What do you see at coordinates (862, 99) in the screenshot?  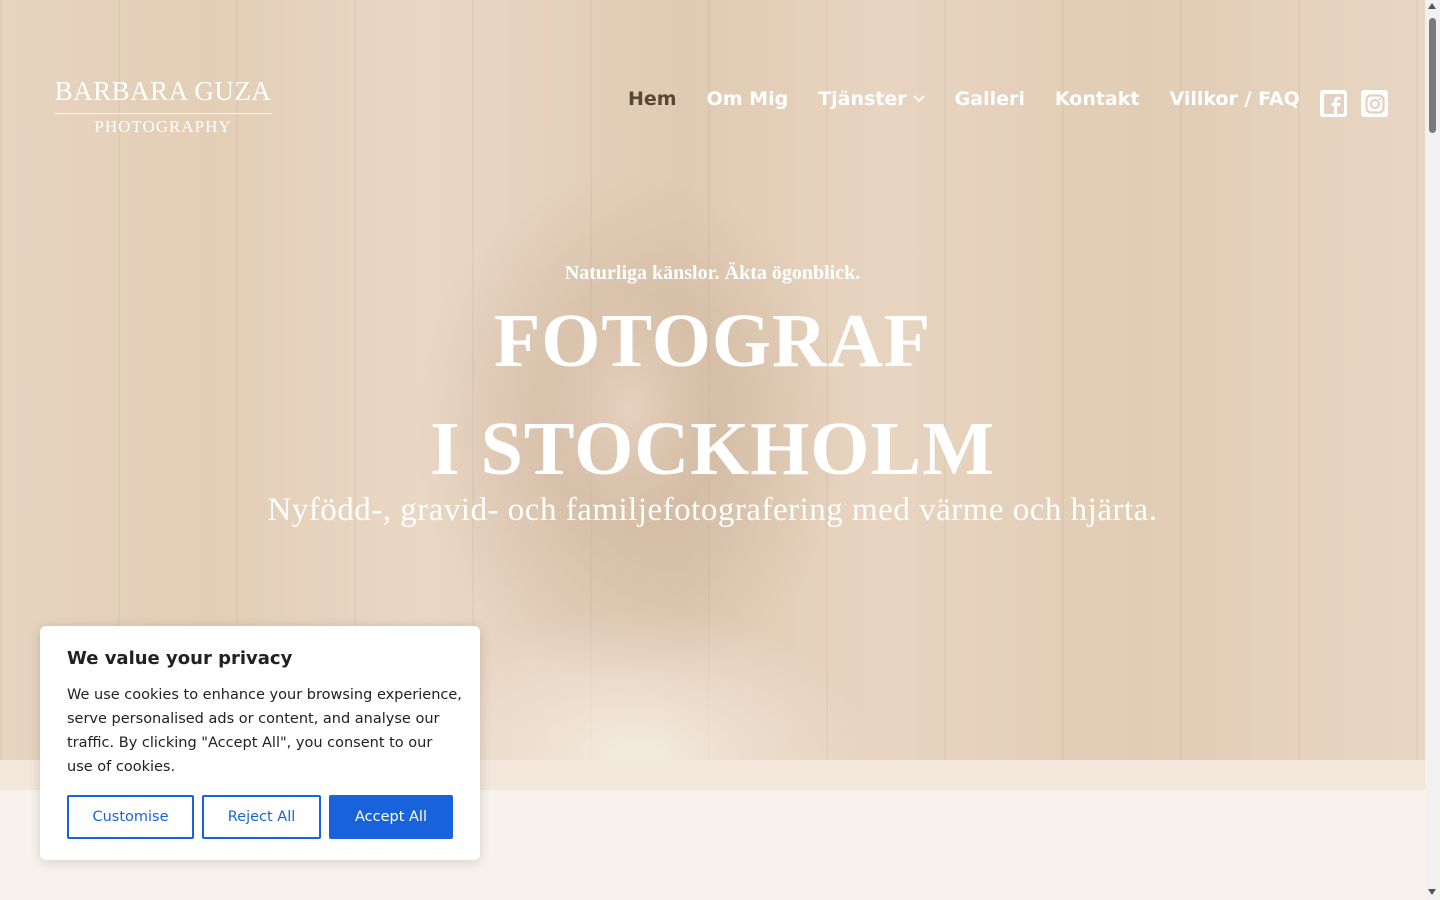 I see `nav-item-tjanster-label: Tjänster` at bounding box center [862, 99].